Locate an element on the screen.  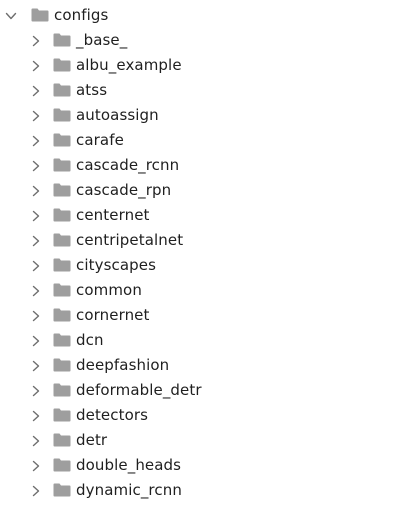
tree-item-label: atss is located at coordinates (92, 90).